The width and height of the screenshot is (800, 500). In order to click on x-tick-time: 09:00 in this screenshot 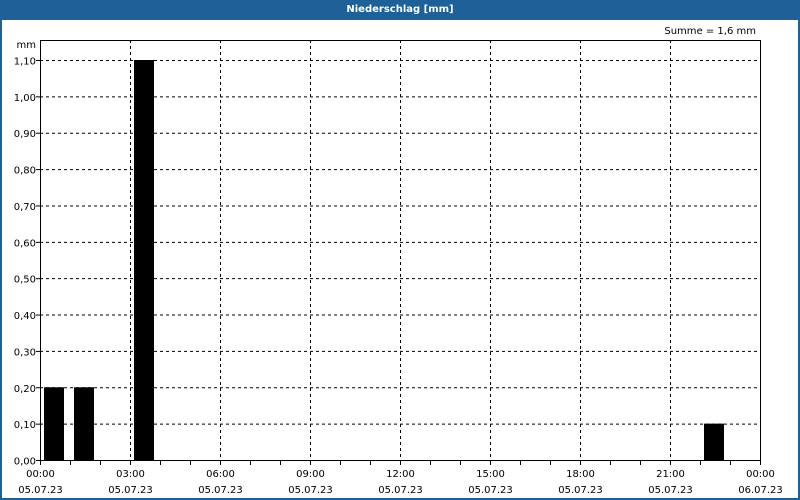, I will do `click(310, 474)`.